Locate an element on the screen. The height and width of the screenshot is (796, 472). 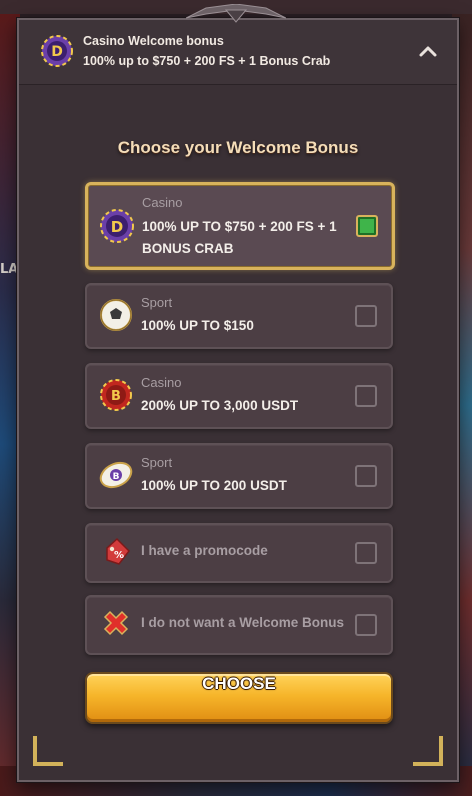
bitcoin-chip-icon: B is located at coordinates (116, 395).